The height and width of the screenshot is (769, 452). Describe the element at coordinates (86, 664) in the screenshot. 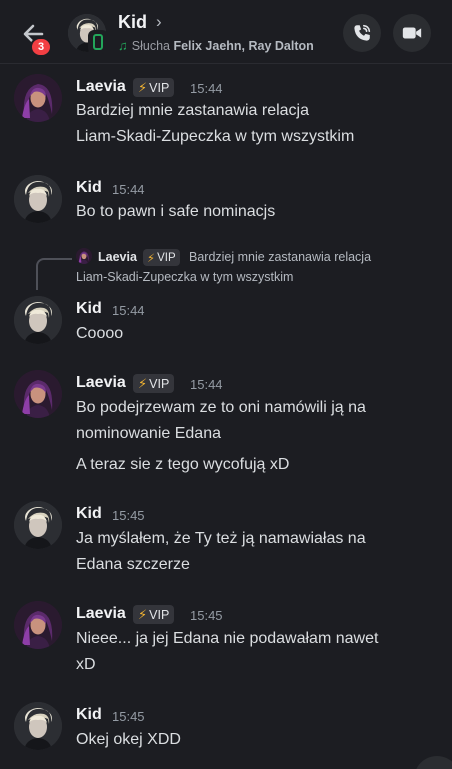

I see `message-text: xD` at that location.